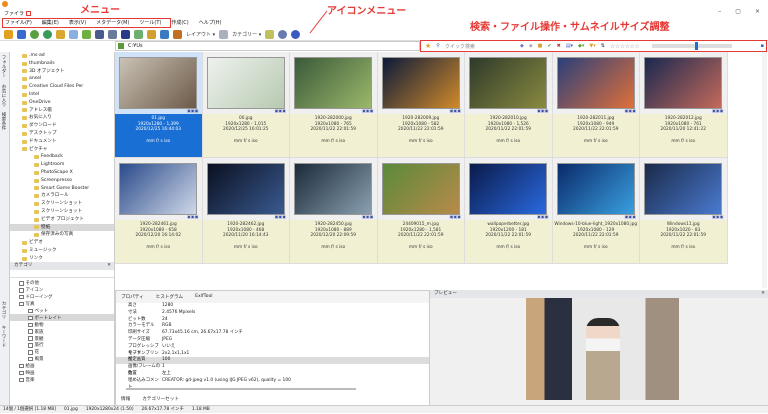  What do you see at coordinates (62, 258) in the screenshot?
I see `tree-item: リンク` at bounding box center [62, 258].